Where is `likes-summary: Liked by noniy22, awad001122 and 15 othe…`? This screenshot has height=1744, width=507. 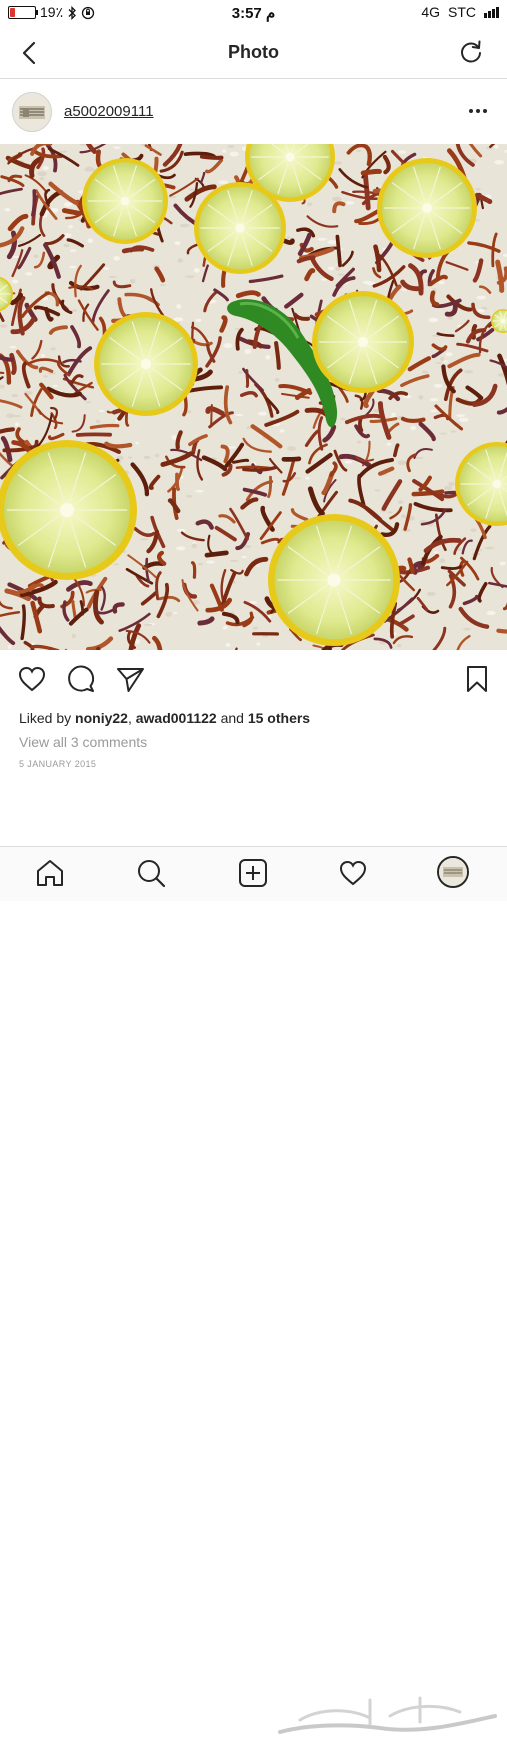 likes-summary: Liked by noniy22, awad001122 and 15 othe… is located at coordinates (164, 718).